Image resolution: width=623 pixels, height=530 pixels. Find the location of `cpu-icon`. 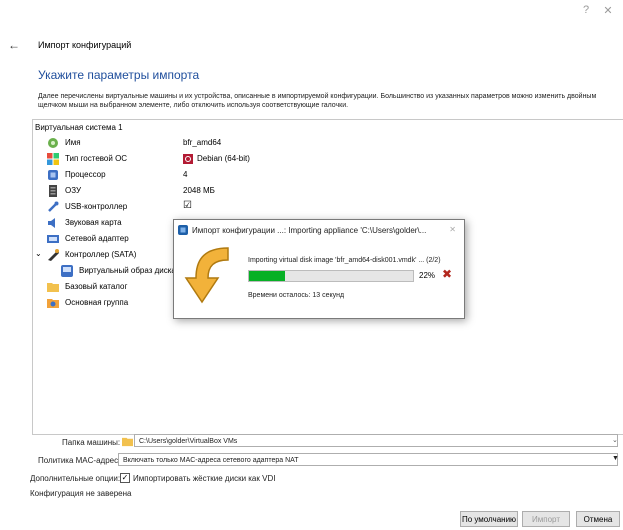

cpu-icon is located at coordinates (53, 175).